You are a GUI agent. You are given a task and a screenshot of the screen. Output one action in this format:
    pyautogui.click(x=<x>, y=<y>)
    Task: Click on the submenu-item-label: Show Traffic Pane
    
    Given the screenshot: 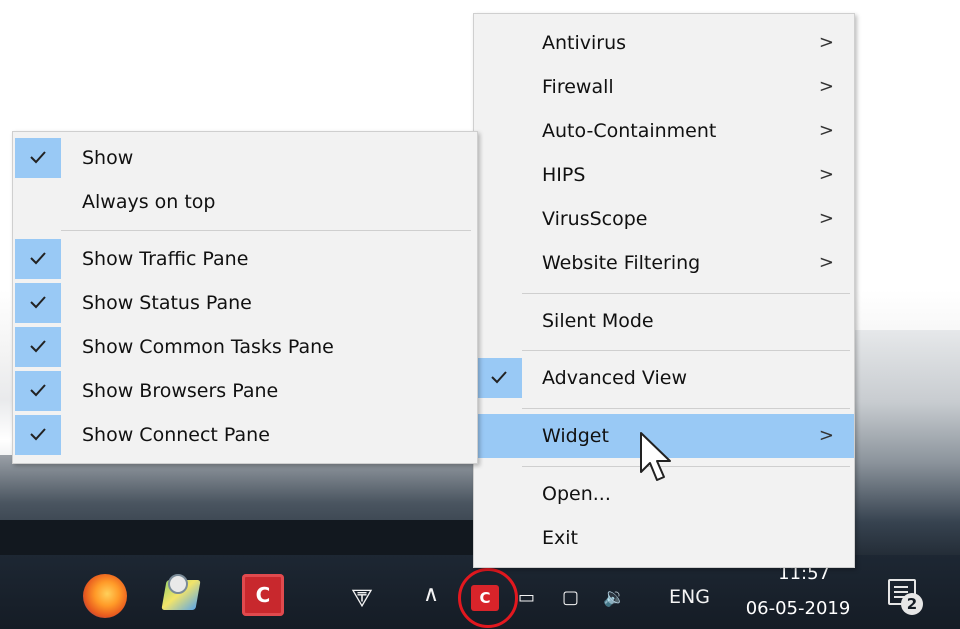 What is the action you would take?
    pyautogui.click(x=165, y=259)
    